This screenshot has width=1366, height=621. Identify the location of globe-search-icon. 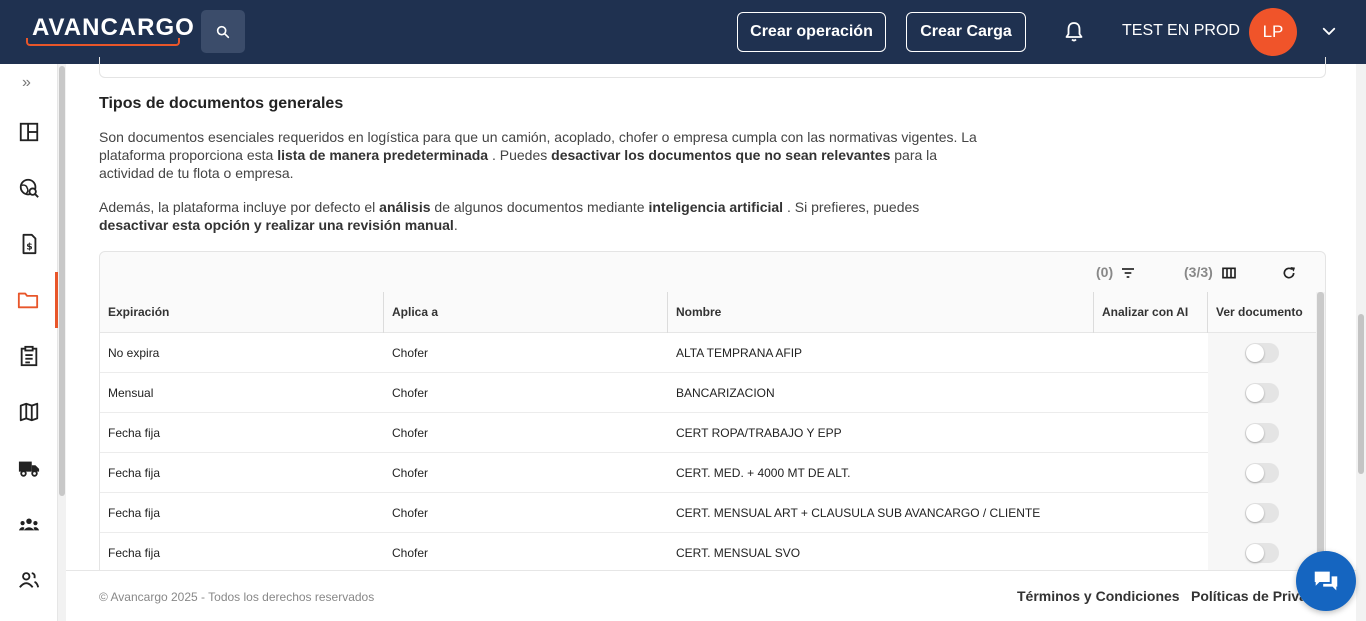
(29, 188).